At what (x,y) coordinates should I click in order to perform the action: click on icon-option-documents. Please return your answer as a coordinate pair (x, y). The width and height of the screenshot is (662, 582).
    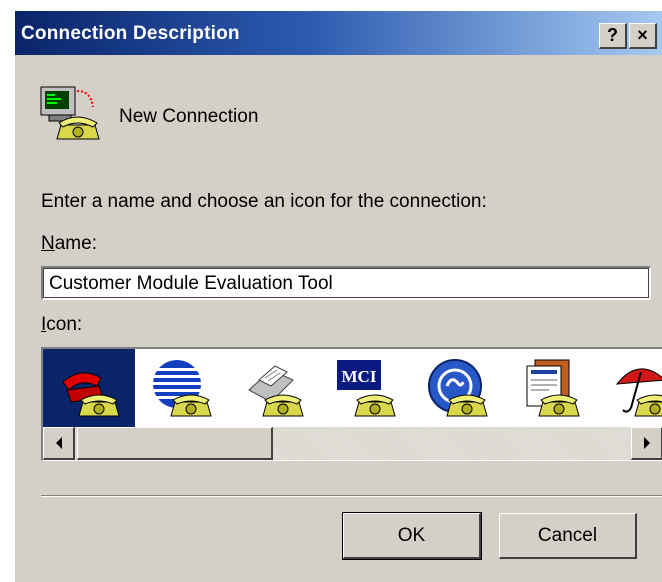
    Looking at the image, I should click on (549, 388).